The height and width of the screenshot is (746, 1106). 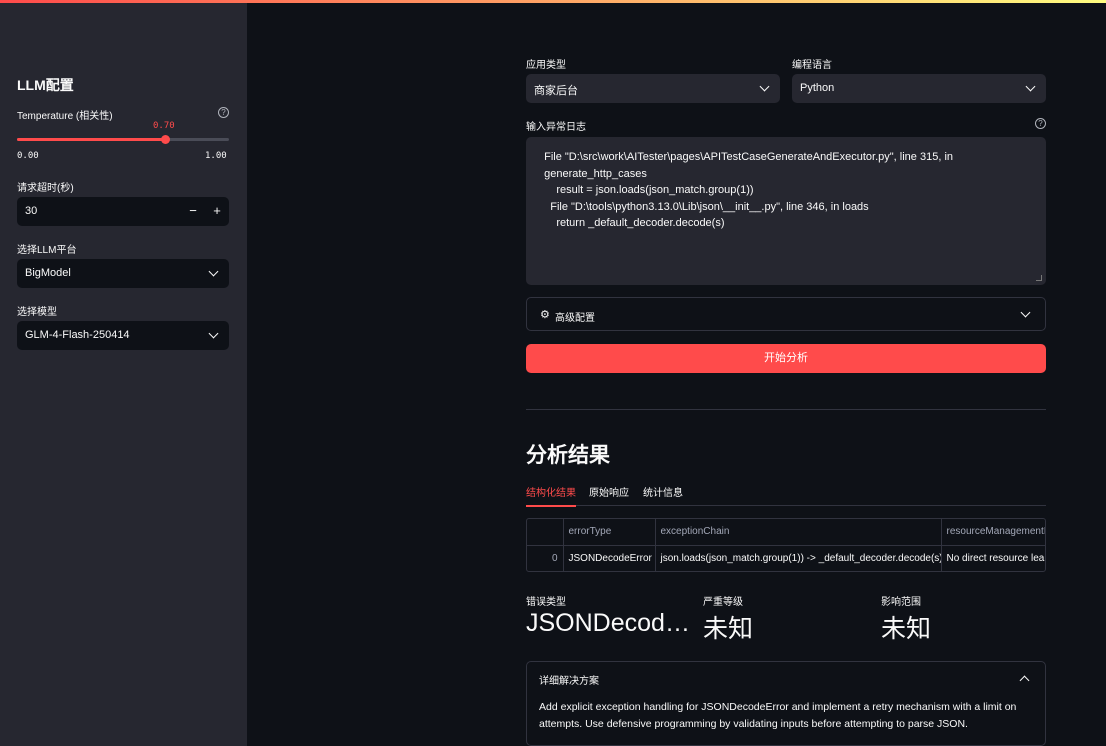 What do you see at coordinates (65, 116) in the screenshot?
I see `temperature-label: Temperature (相关性)` at bounding box center [65, 116].